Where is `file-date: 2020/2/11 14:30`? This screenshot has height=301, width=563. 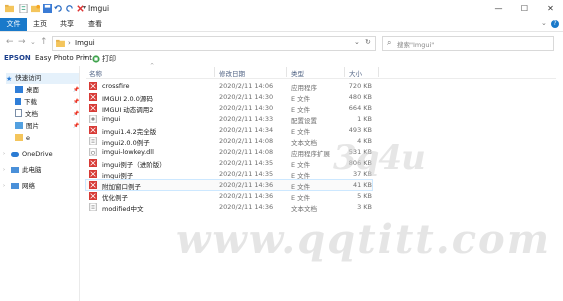 file-date: 2020/2/11 14:30 is located at coordinates (246, 97).